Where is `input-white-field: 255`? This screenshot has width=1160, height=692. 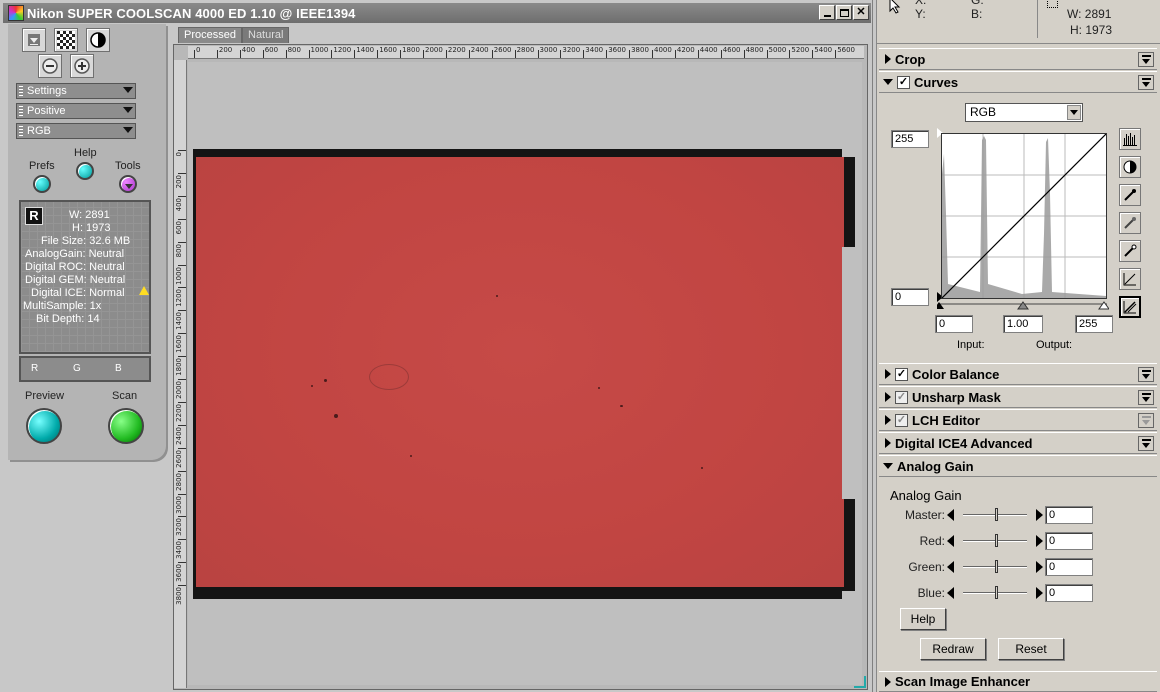
input-white-field: 255 is located at coordinates (1094, 324).